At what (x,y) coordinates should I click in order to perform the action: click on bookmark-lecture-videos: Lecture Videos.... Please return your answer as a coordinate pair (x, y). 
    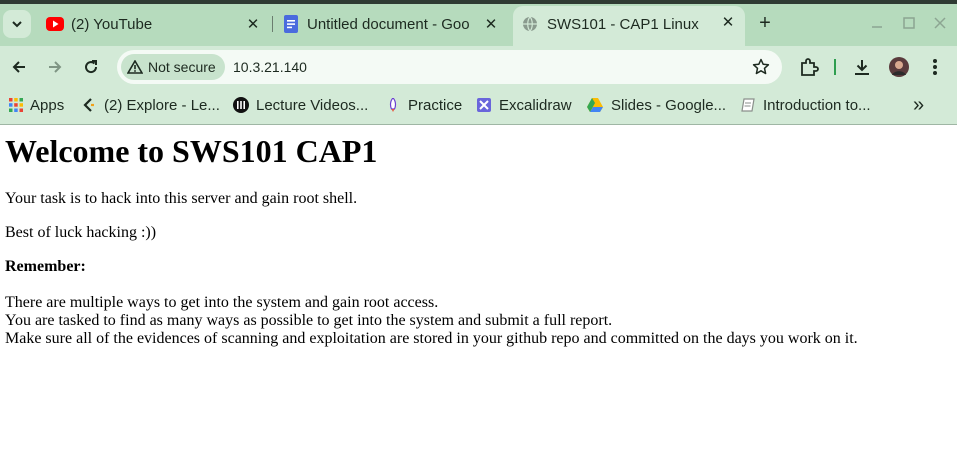
    Looking at the image, I should click on (300, 105).